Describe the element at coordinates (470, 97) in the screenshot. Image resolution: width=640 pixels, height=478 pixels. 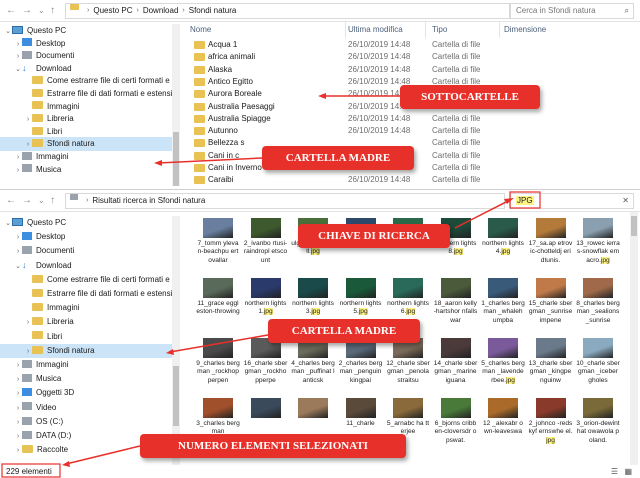
I see `callout-sottocartelle: SOTTOCARTELLE` at that location.